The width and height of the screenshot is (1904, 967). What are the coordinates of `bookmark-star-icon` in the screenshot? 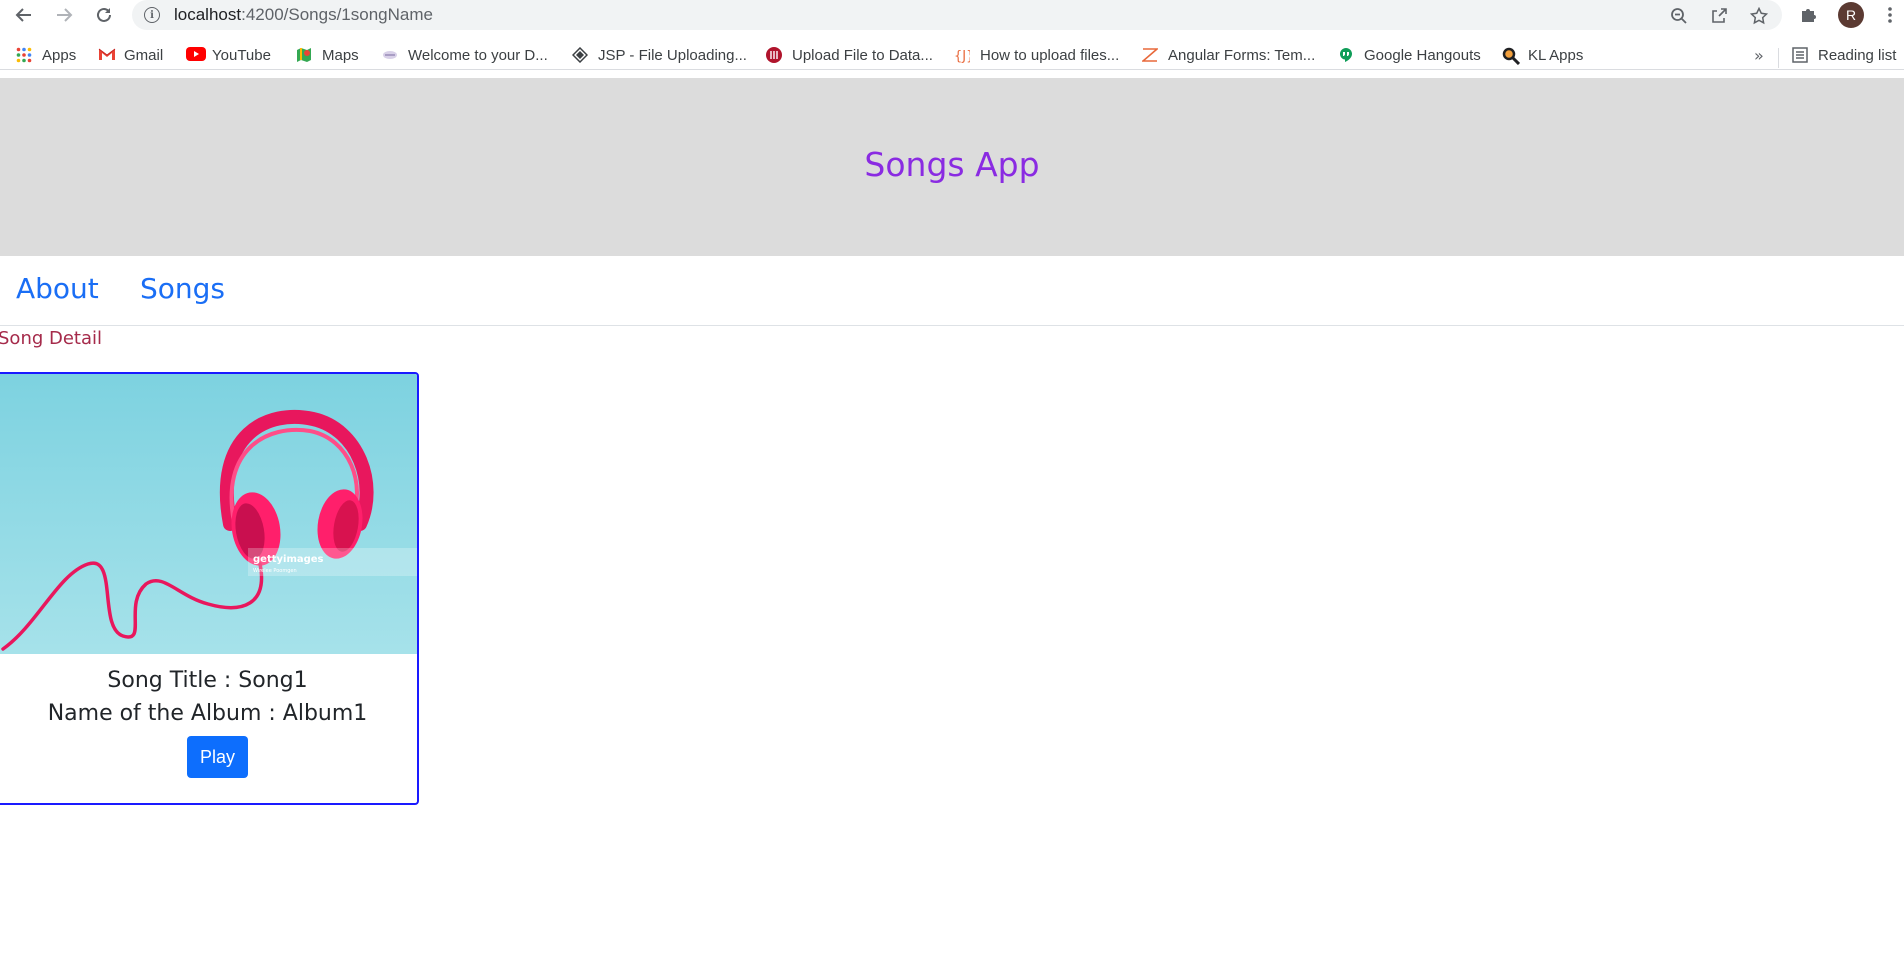 It's located at (1759, 16).